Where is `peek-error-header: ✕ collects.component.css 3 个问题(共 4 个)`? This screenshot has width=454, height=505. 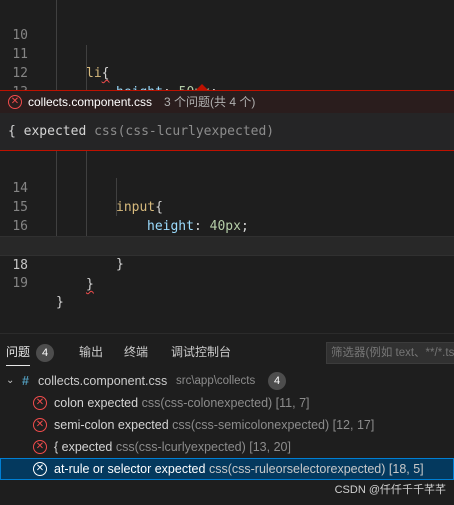
peek-error-header: ✕ collects.component.css 3 个问题(共 4 个) is located at coordinates (227, 98).